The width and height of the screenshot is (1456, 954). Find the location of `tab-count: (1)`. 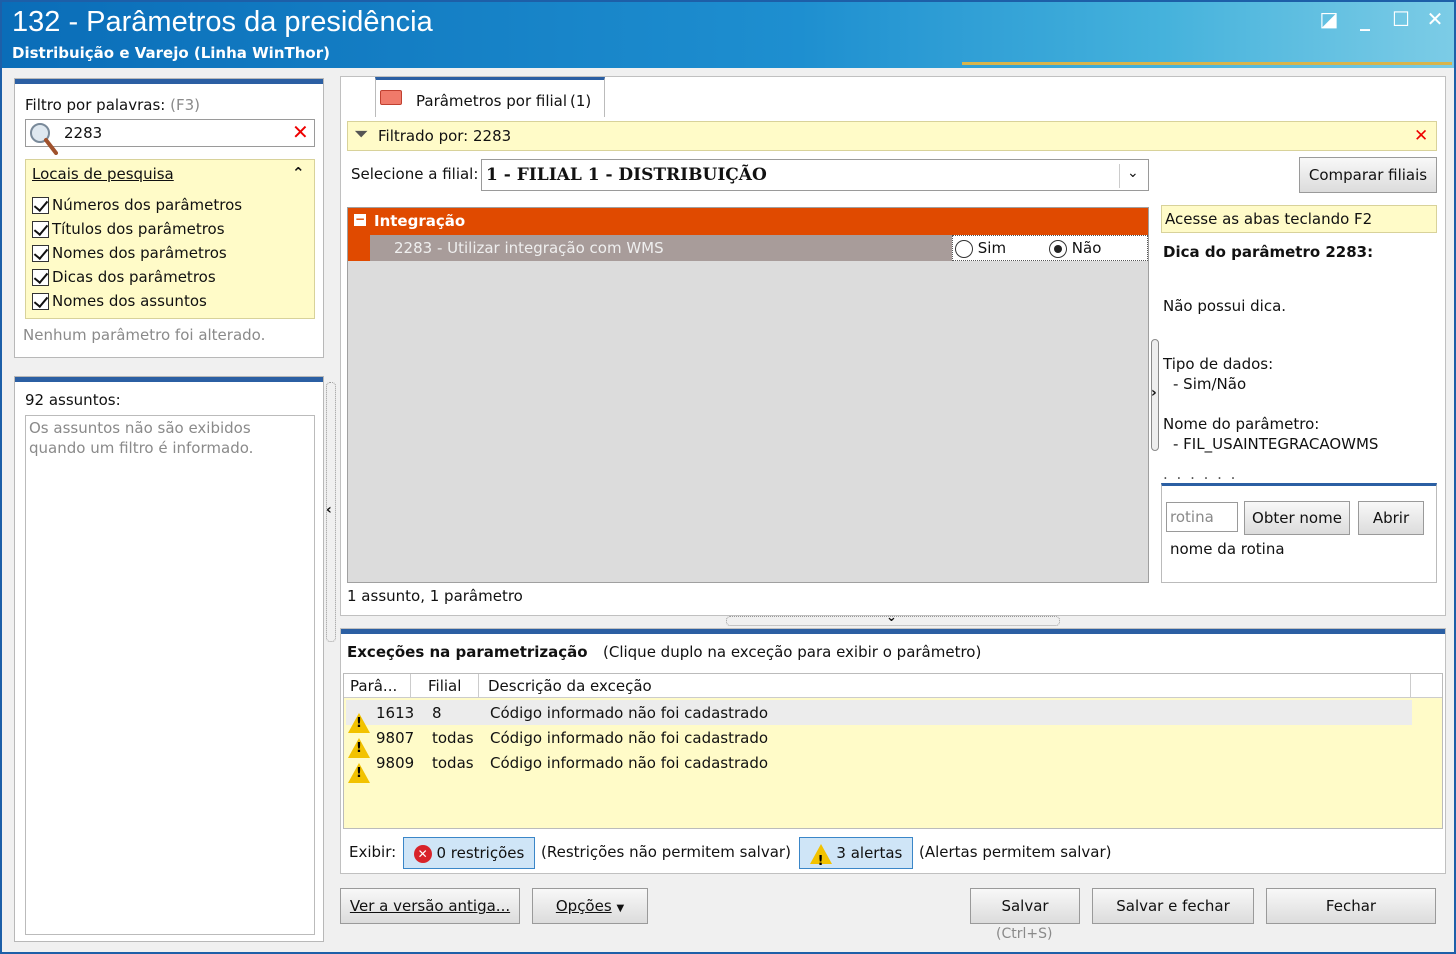

tab-count: (1) is located at coordinates (581, 101).